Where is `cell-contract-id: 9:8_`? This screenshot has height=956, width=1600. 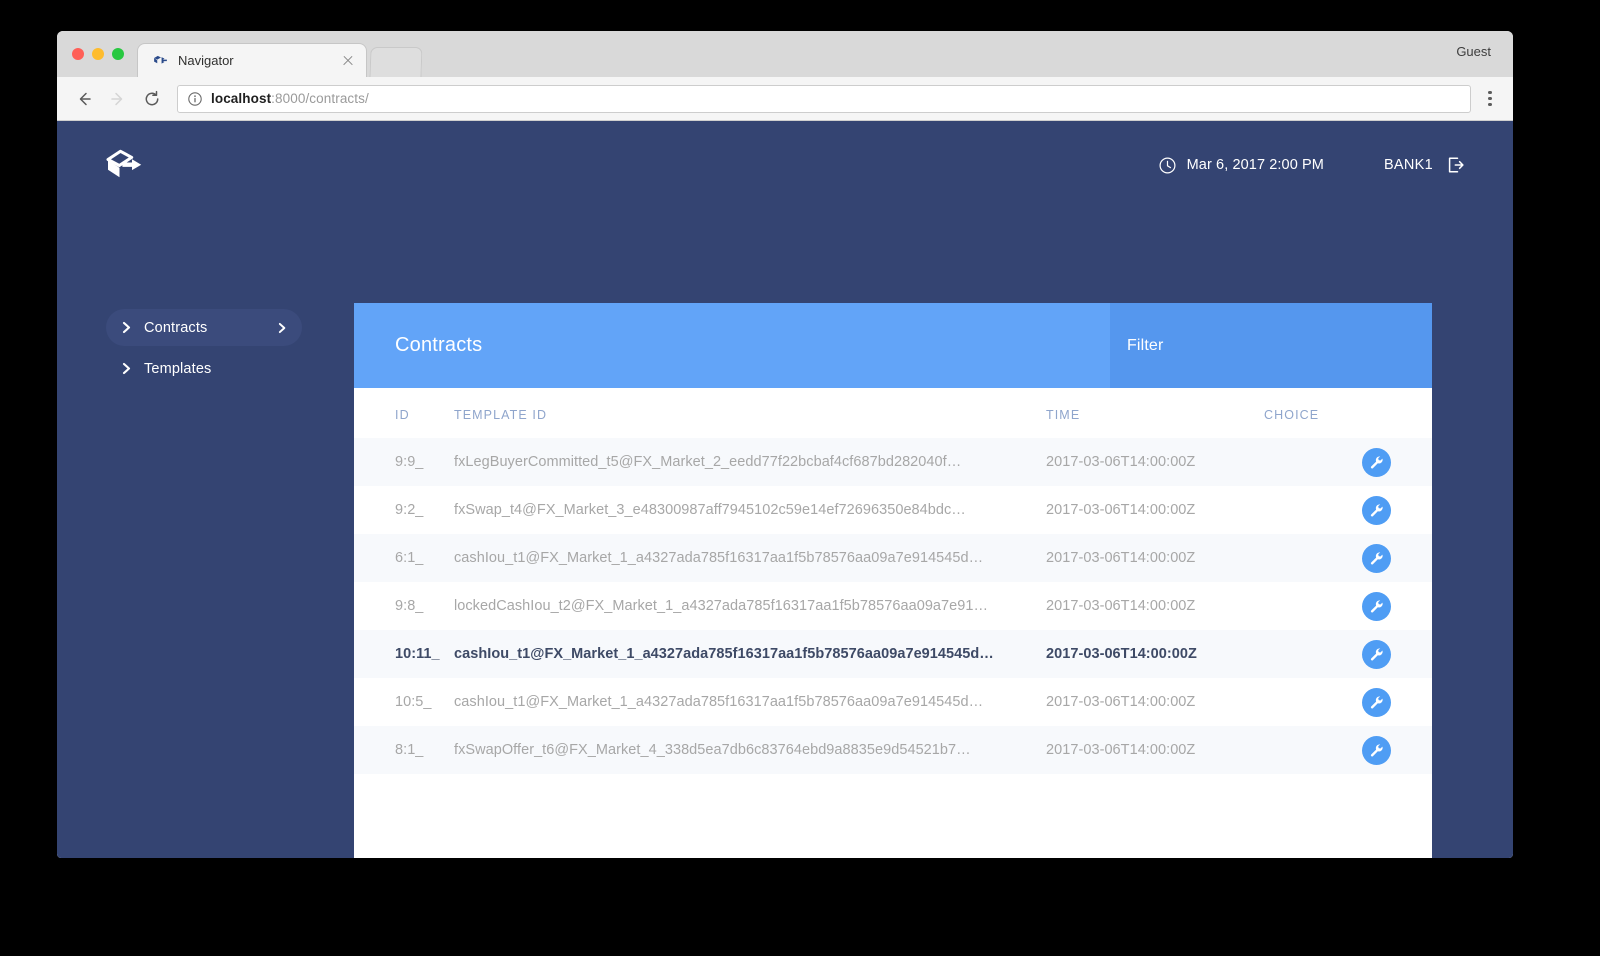 cell-contract-id: 9:8_ is located at coordinates (409, 606).